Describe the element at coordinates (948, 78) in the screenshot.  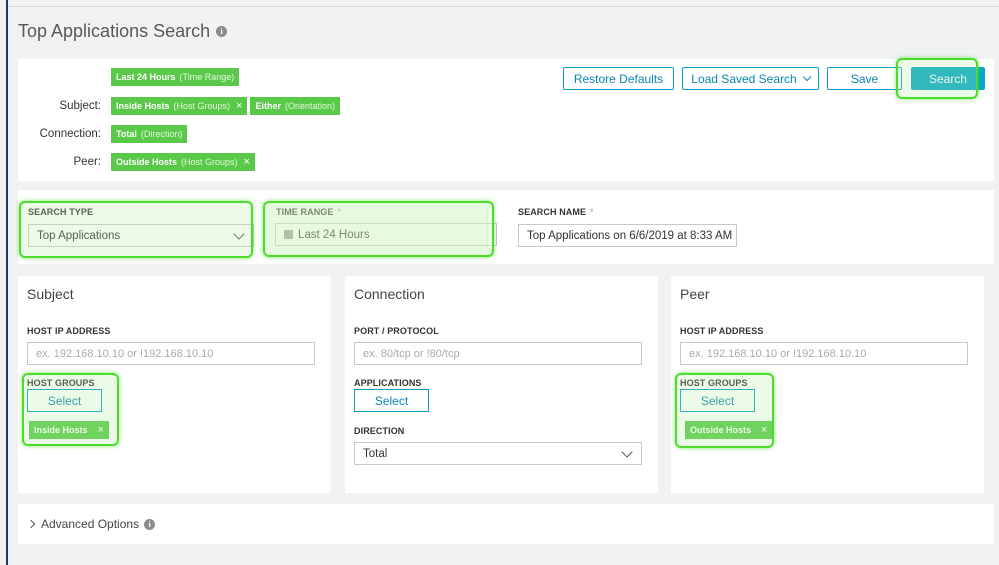
I see `search-button: Search` at that location.